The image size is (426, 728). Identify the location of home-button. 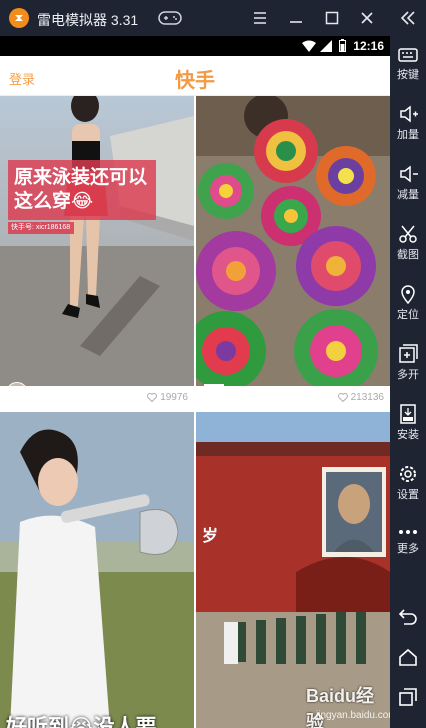
(408, 657).